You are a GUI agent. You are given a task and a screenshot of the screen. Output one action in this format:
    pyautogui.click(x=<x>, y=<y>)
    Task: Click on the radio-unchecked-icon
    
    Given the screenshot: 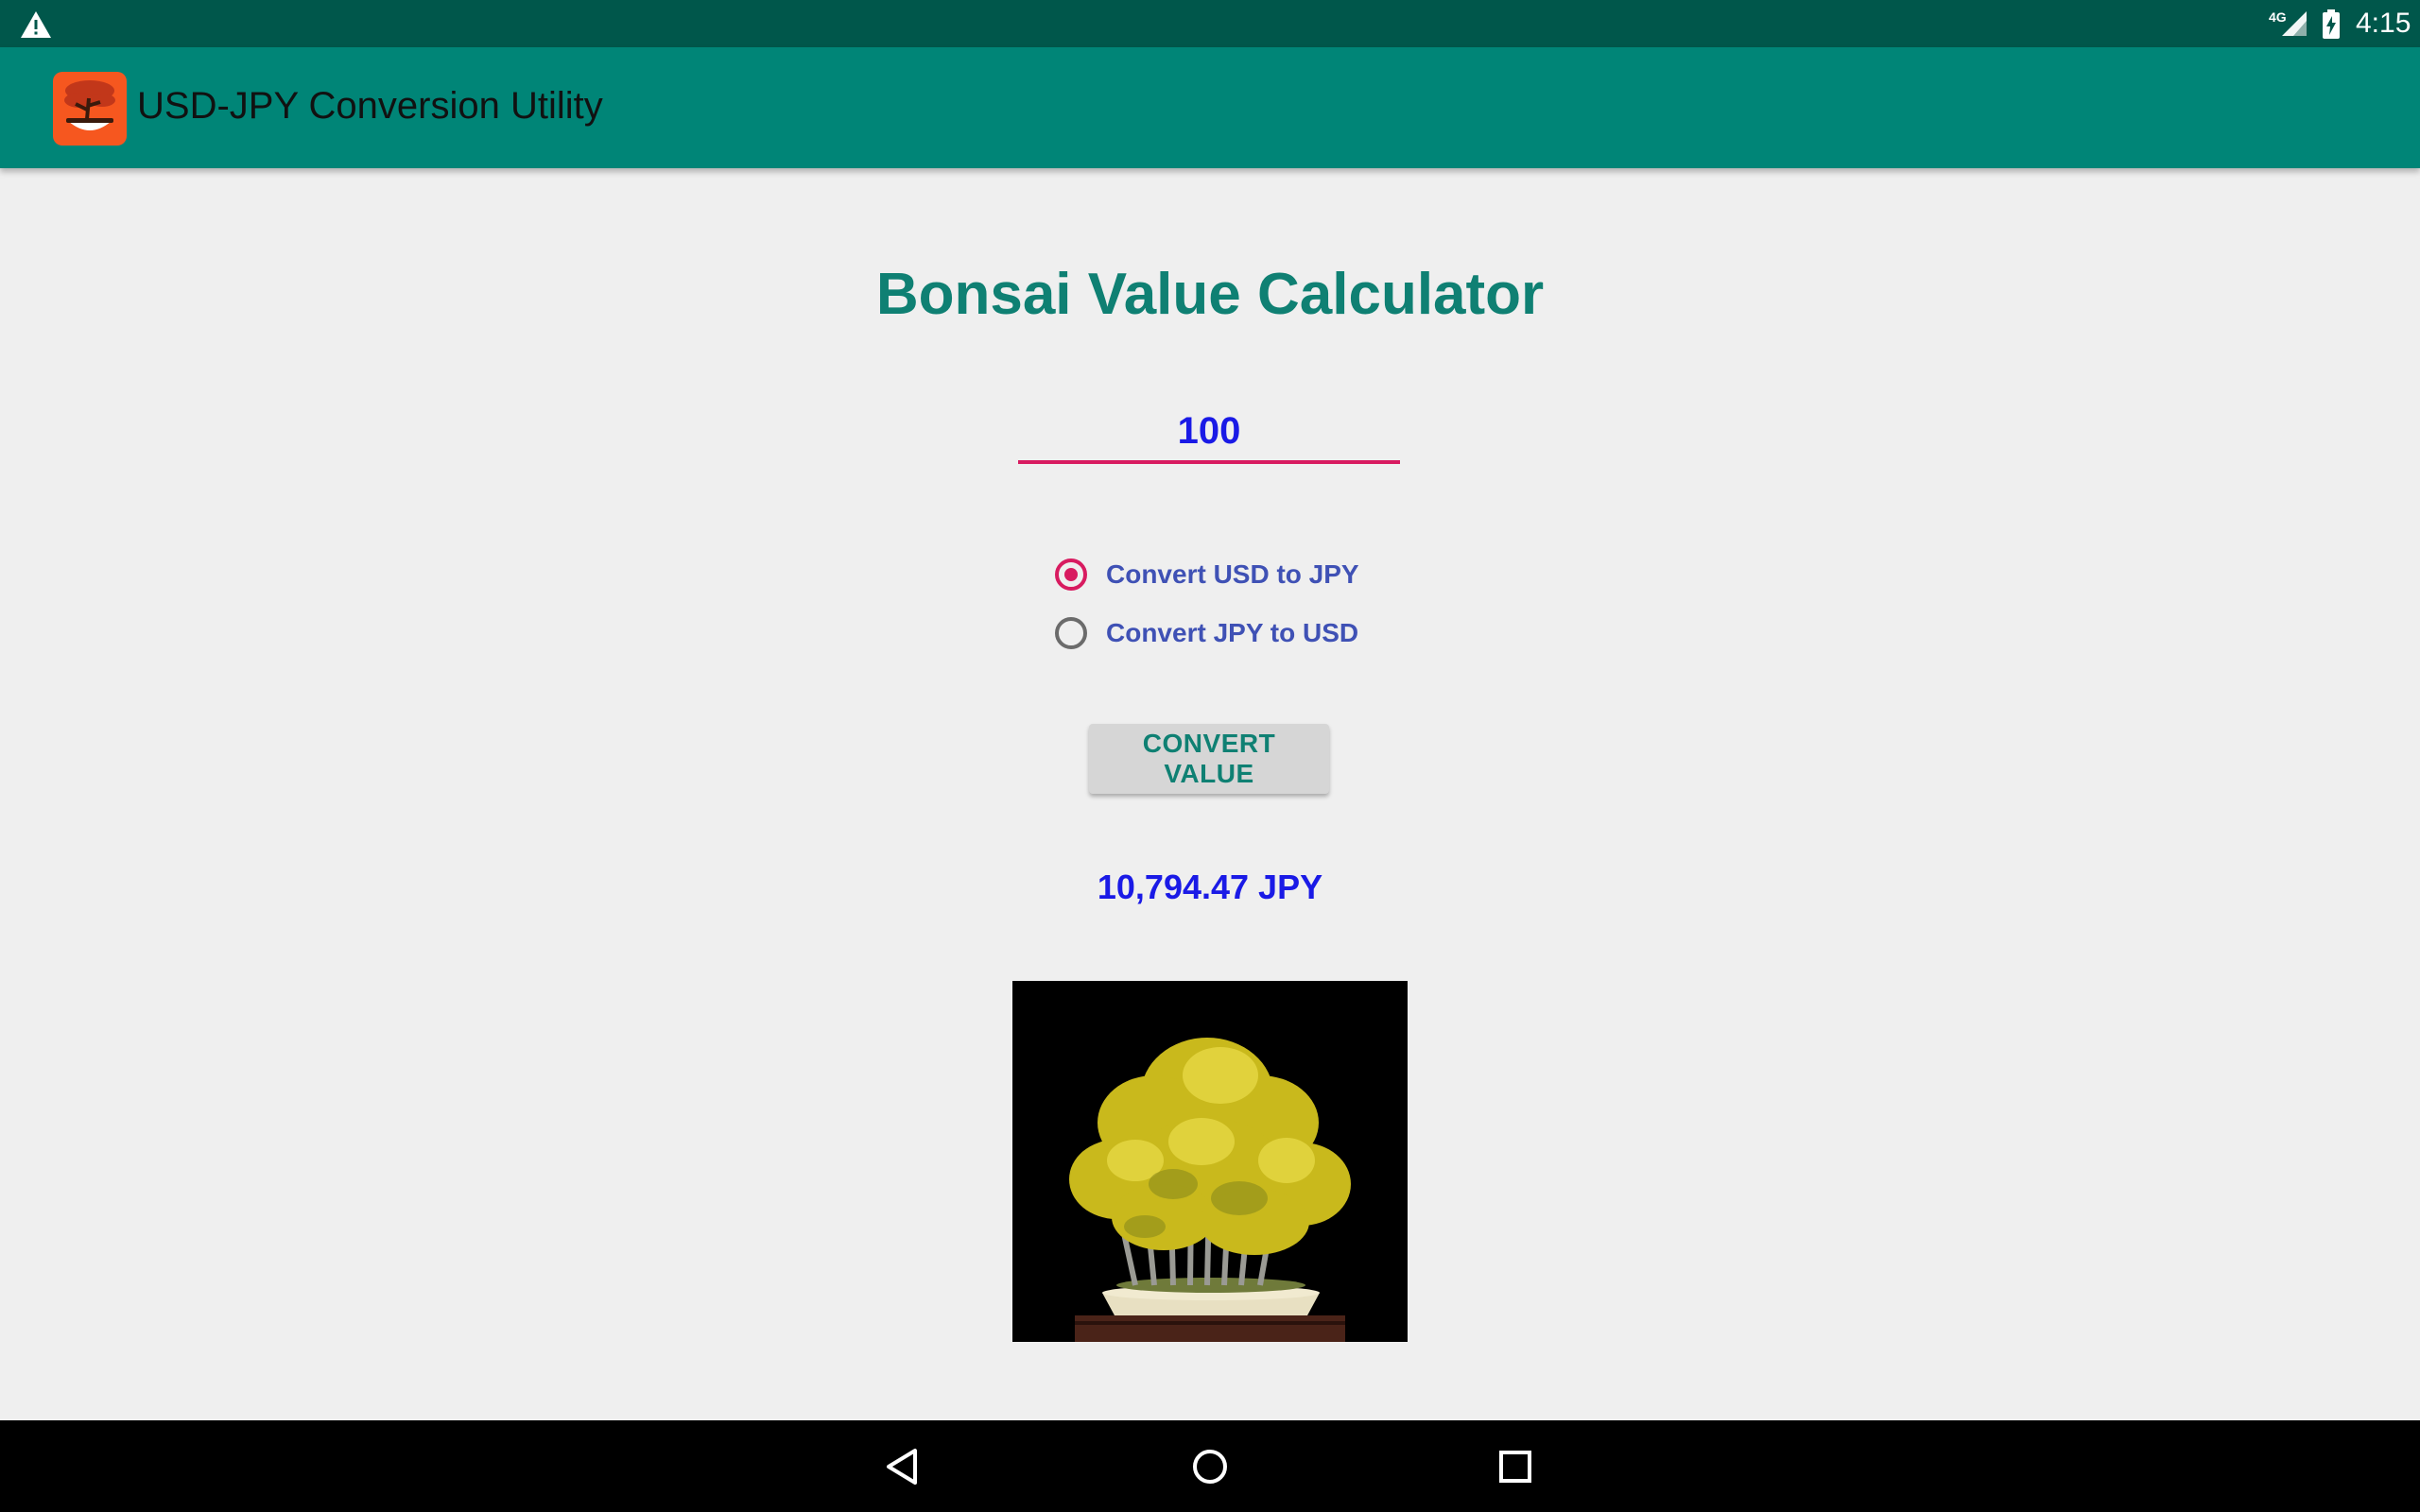 What is the action you would take?
    pyautogui.click(x=1071, y=633)
    